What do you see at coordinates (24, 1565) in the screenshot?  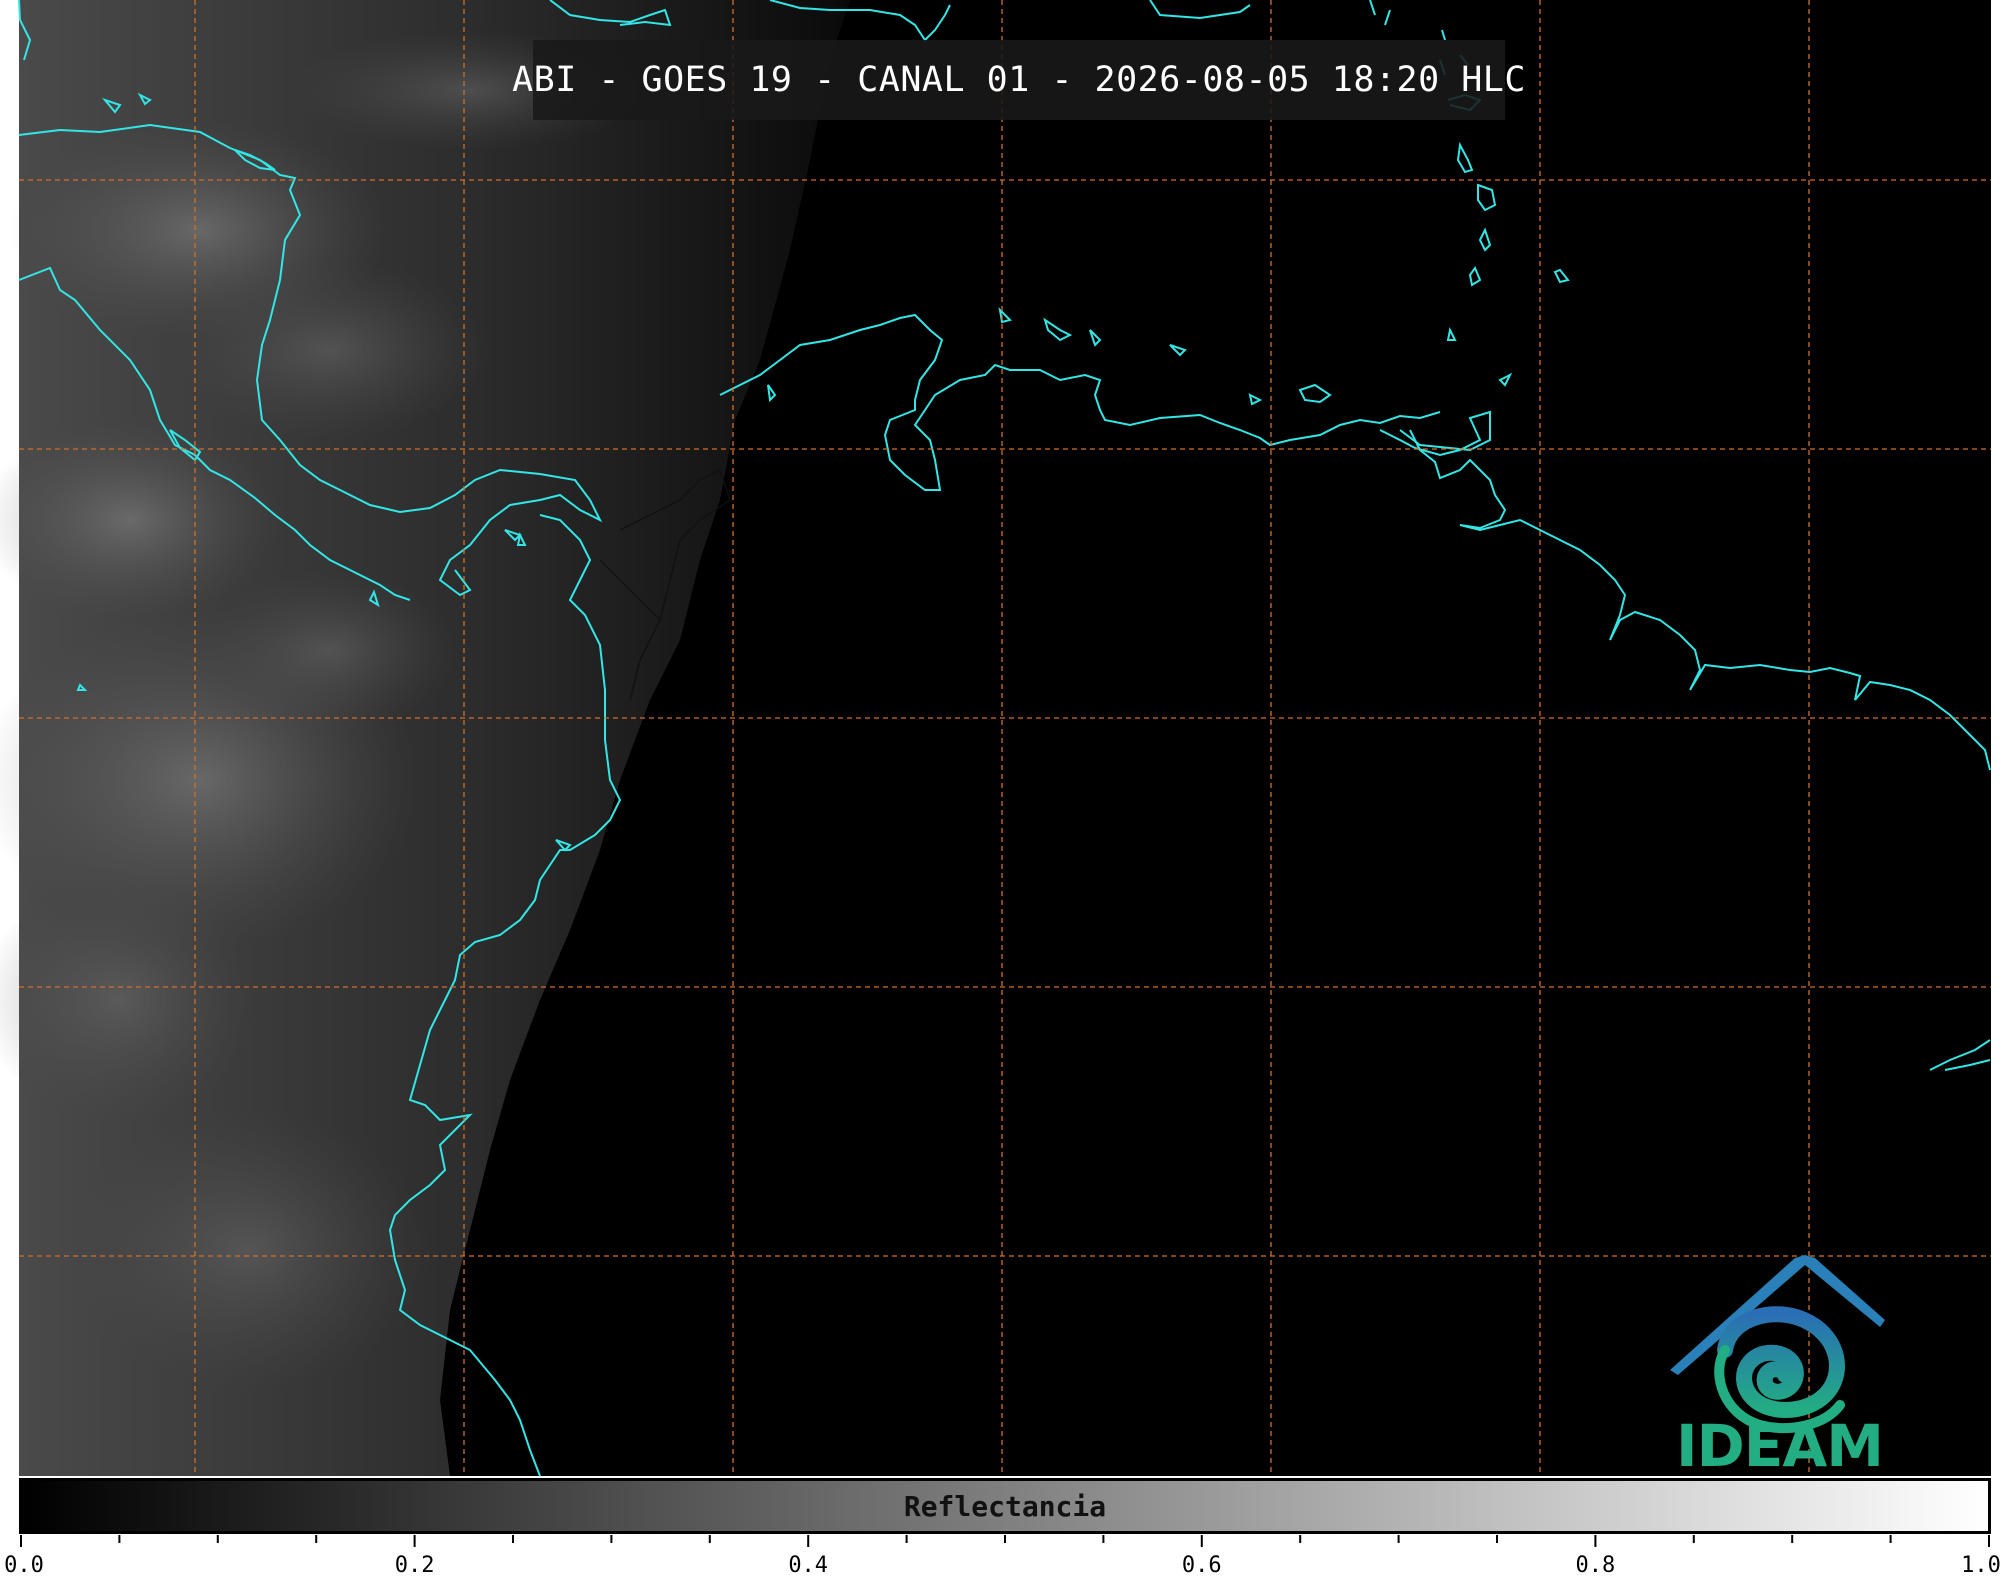 I see `colorbar-tick-label: 0.0` at bounding box center [24, 1565].